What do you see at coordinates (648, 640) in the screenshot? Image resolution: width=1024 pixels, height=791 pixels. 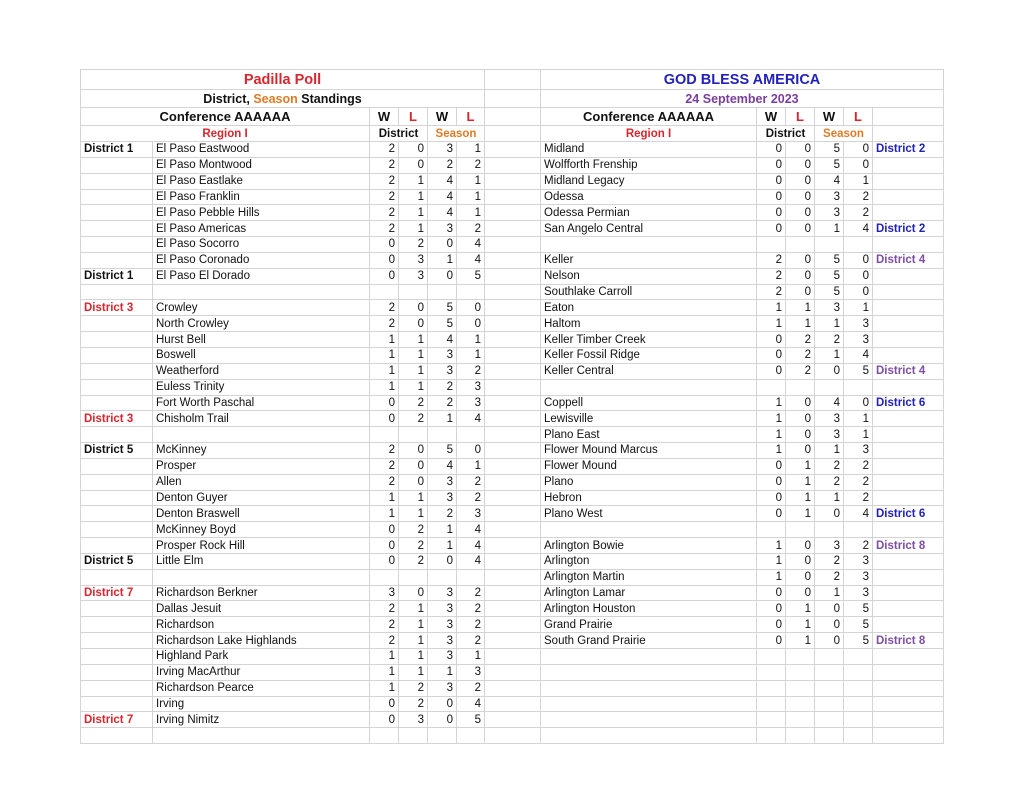 I see `right-team-name: South Grand Prairie` at bounding box center [648, 640].